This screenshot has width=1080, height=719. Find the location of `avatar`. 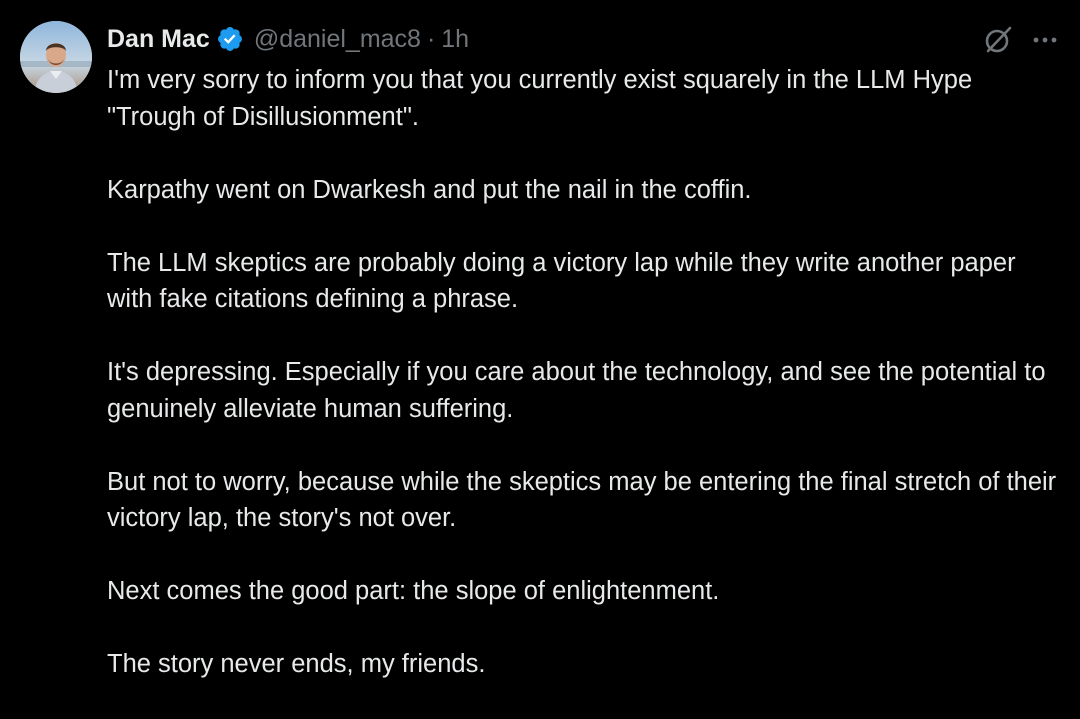

avatar is located at coordinates (56, 57).